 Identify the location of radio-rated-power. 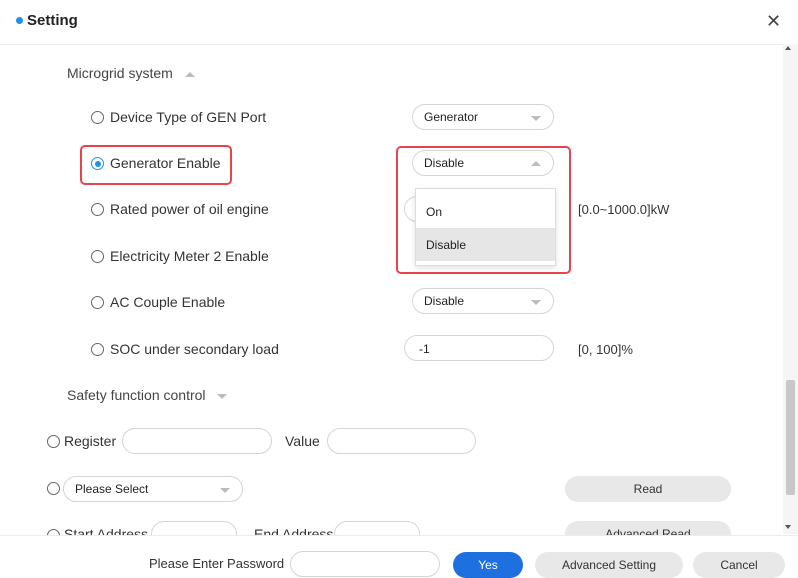
(97, 209).